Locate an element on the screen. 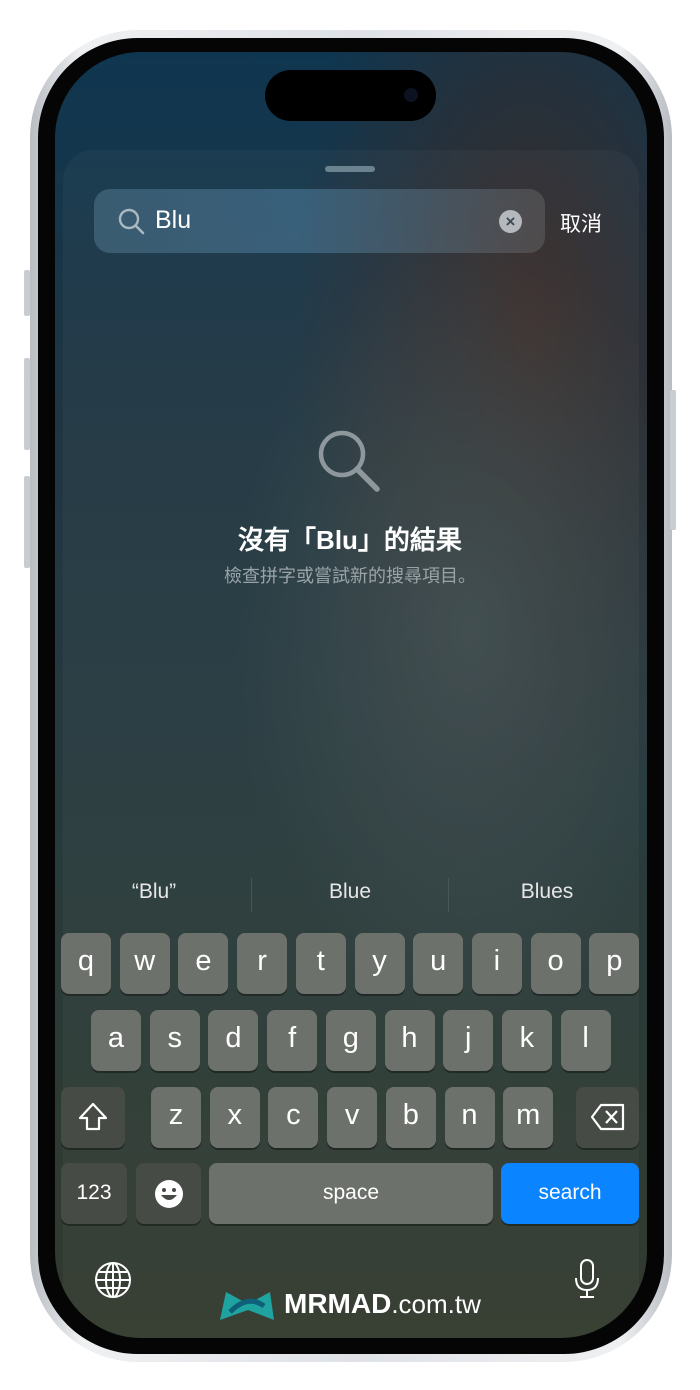 The width and height of the screenshot is (700, 1390). mrmad-logo-icon is located at coordinates (247, 1306).